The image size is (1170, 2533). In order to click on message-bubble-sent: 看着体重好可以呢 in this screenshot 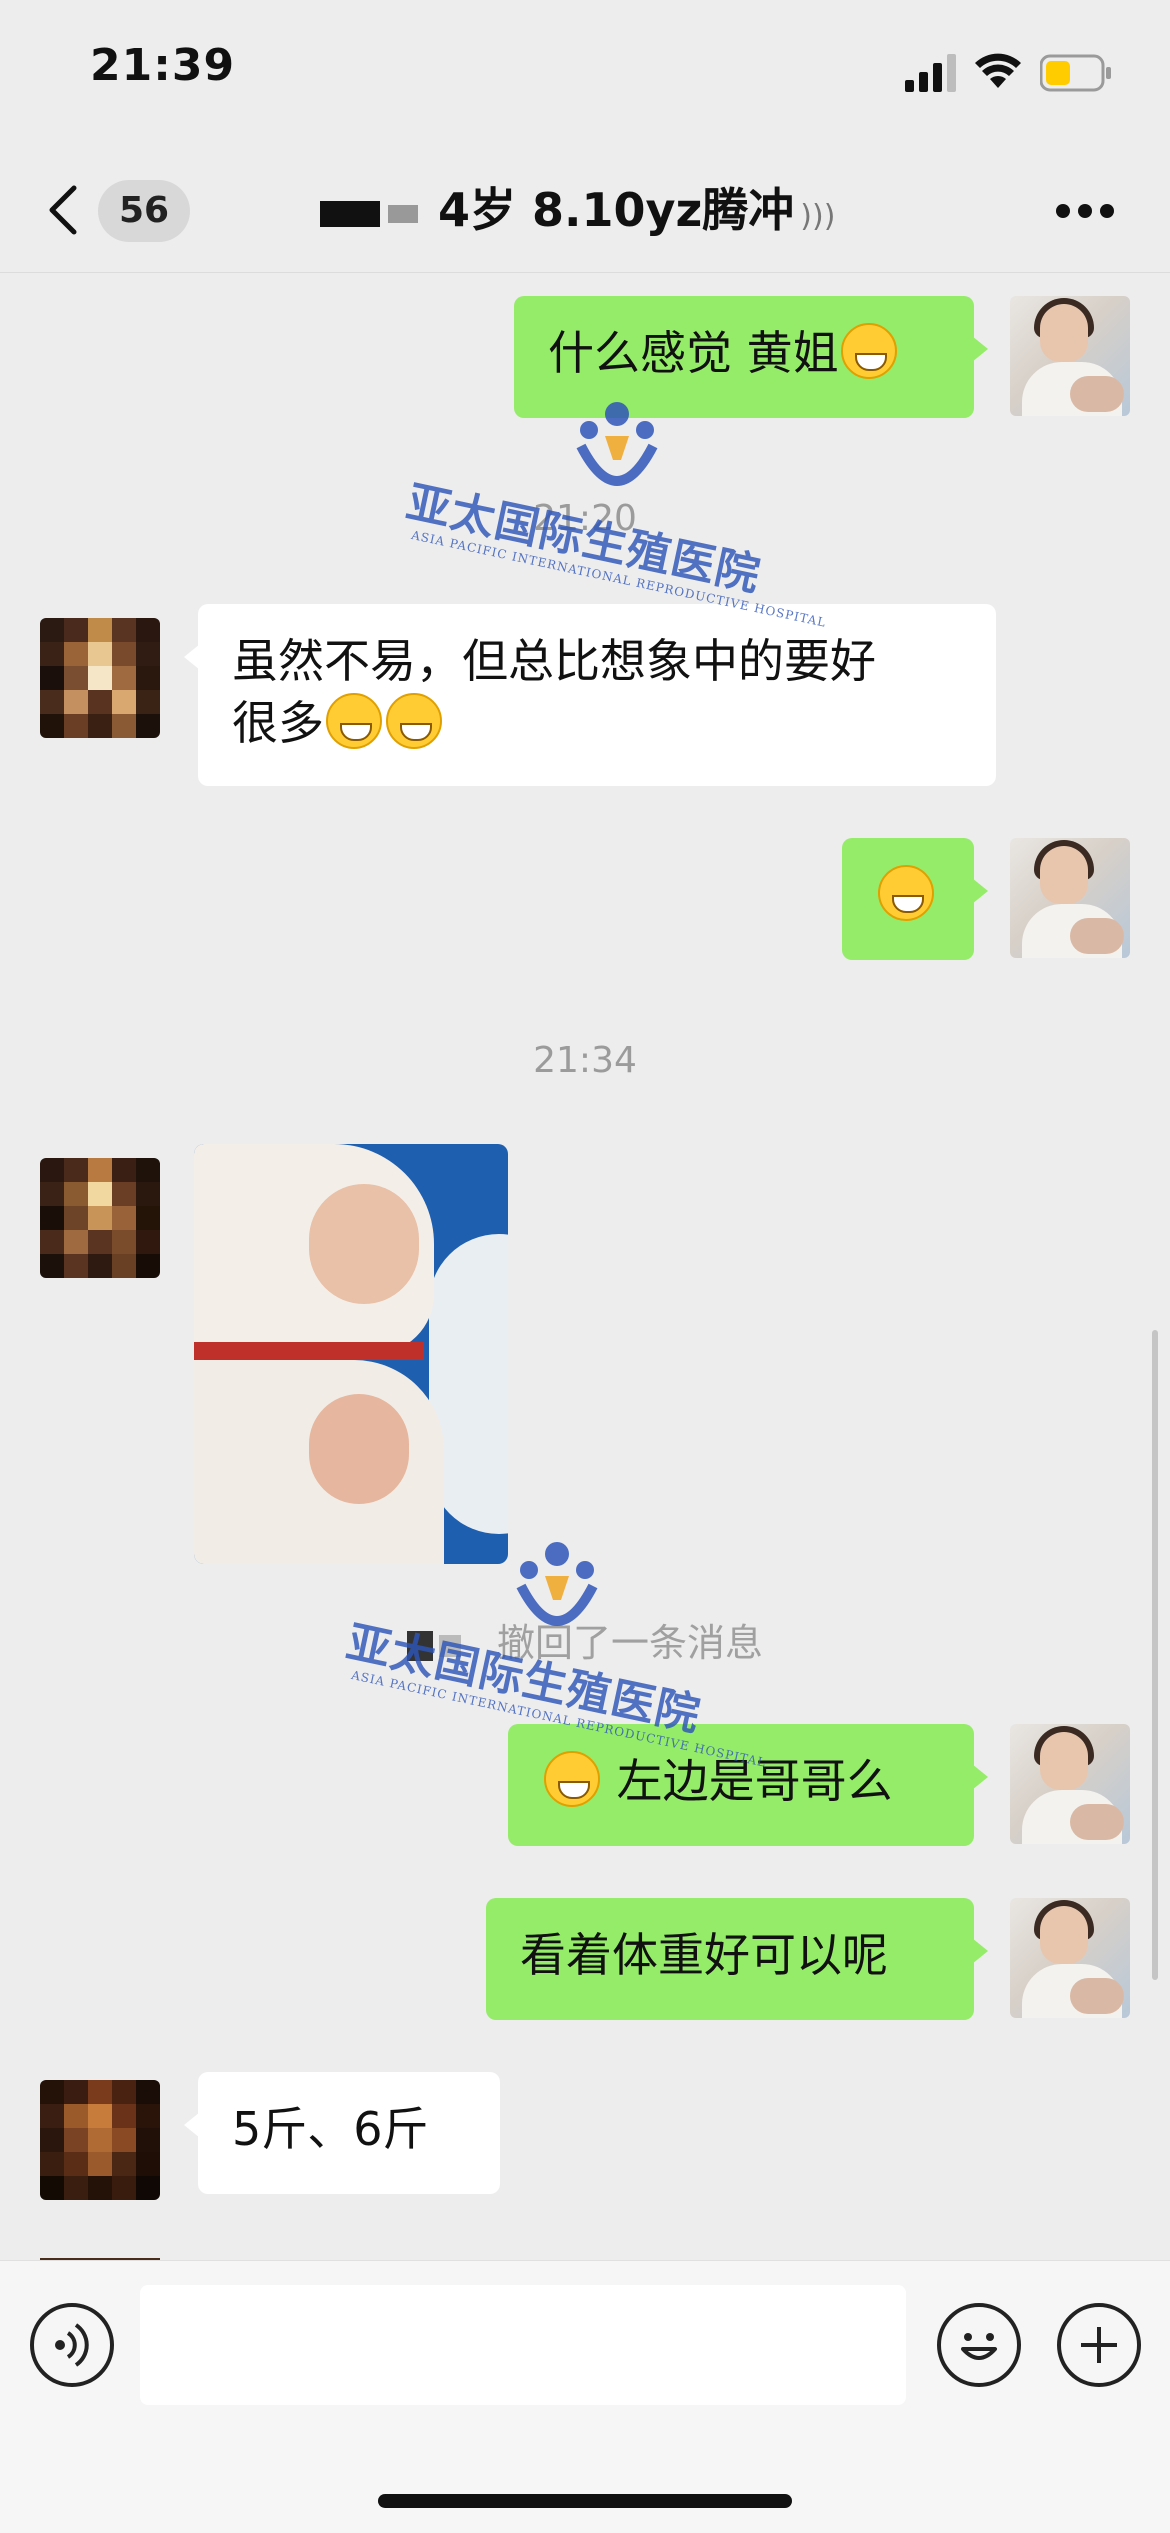, I will do `click(737, 1959)`.